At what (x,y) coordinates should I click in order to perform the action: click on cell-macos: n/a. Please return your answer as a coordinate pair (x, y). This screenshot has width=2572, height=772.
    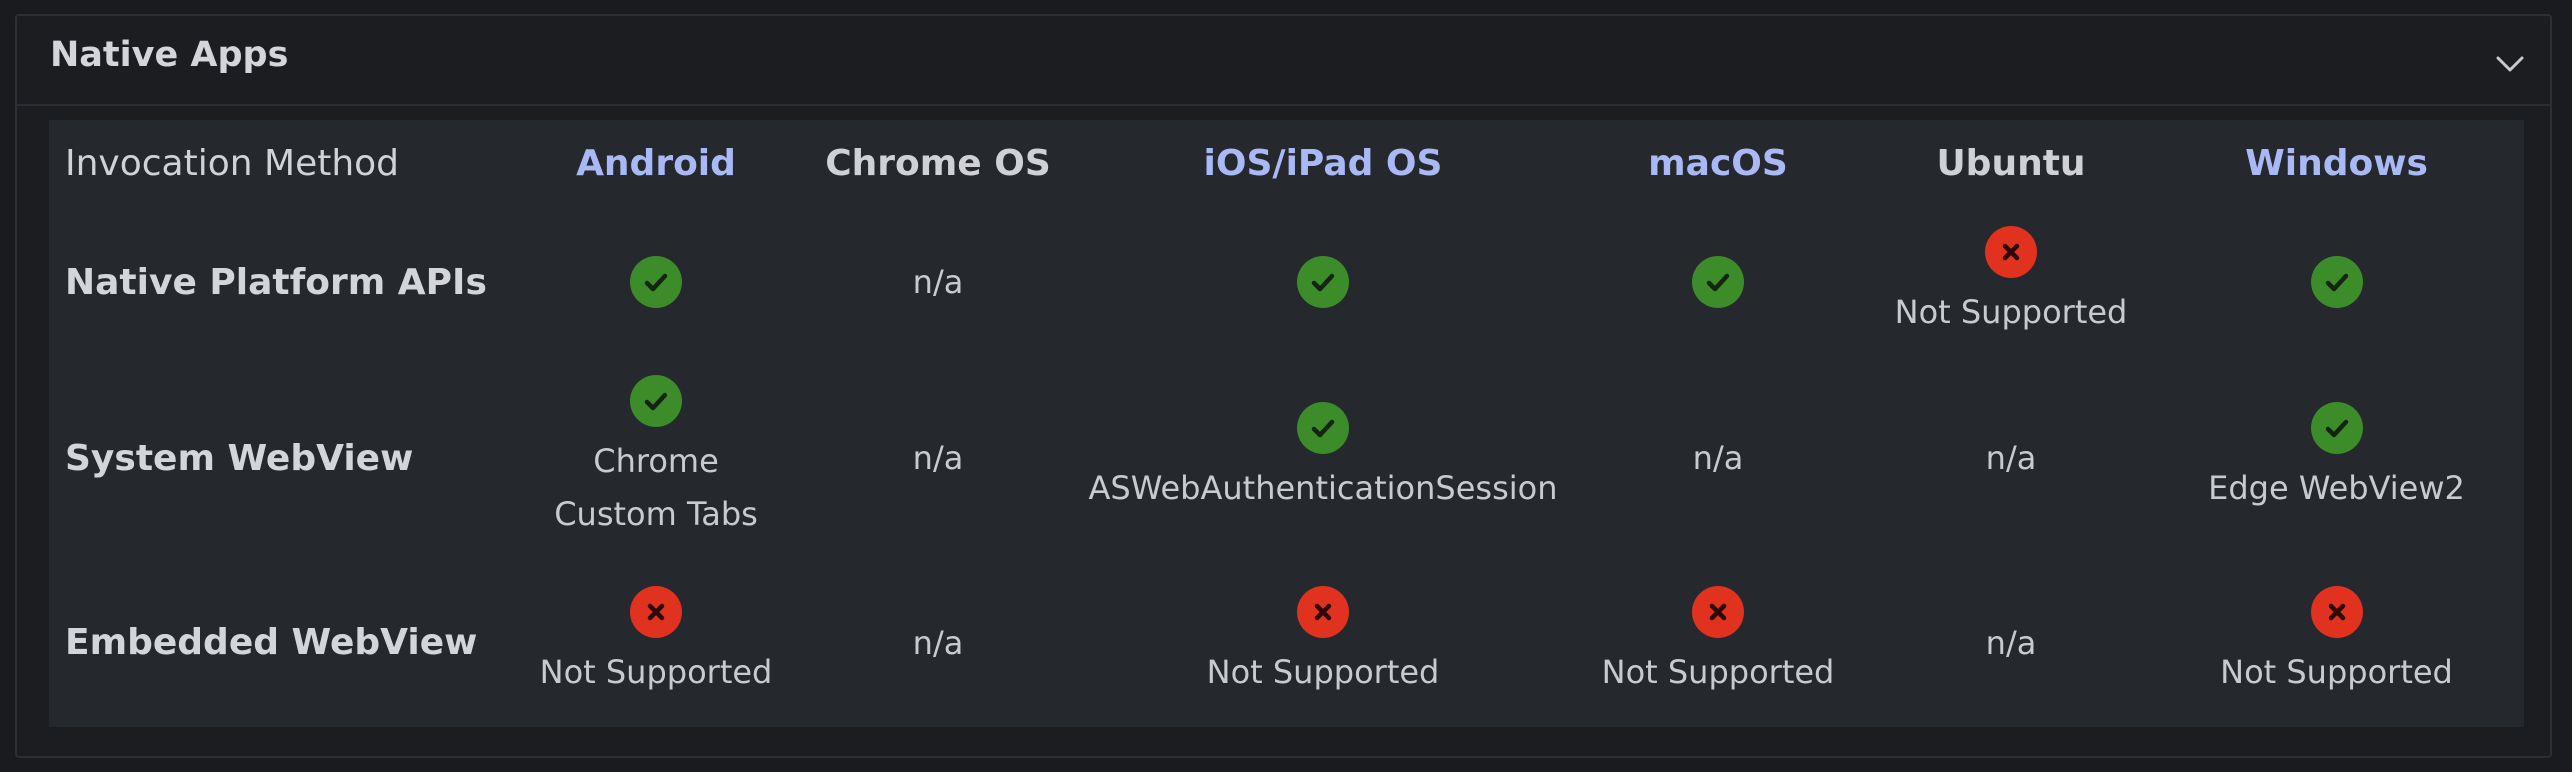
    Looking at the image, I should click on (1718, 458).